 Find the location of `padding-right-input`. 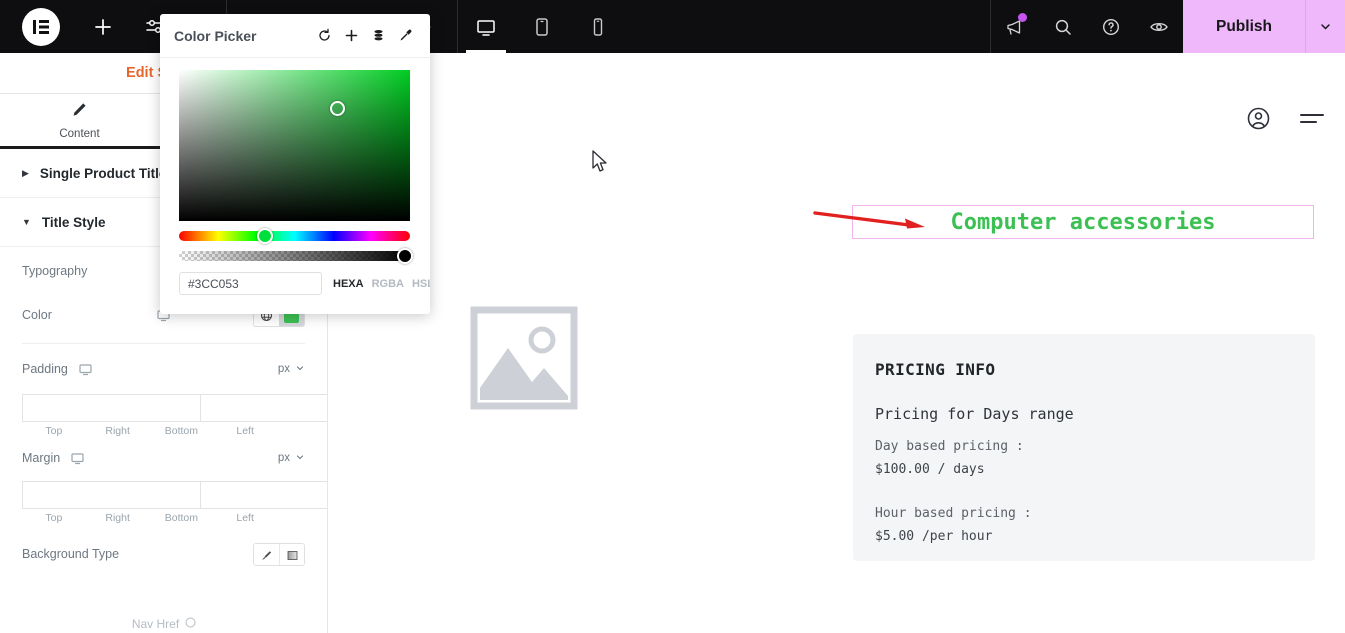

padding-right-input is located at coordinates (263, 408).